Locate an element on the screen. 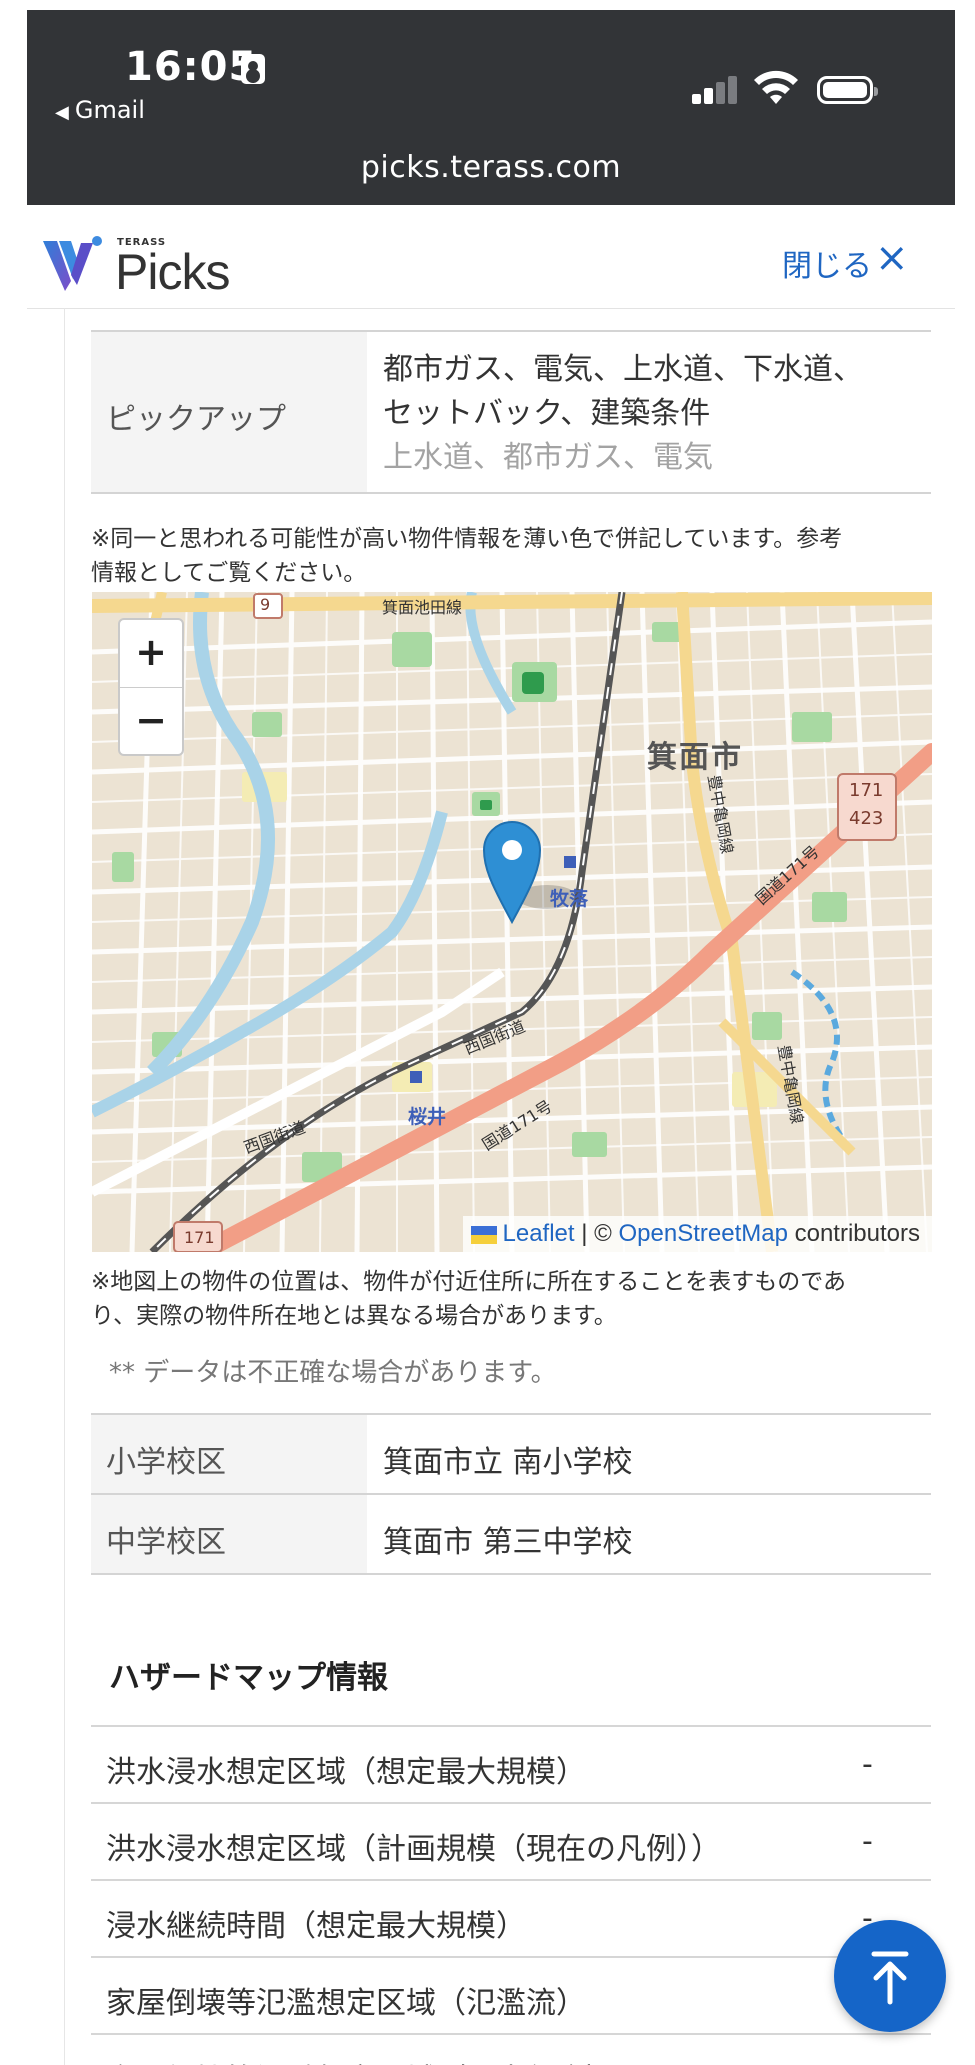  map-label-minoikeda: 箕面池田線 is located at coordinates (422, 607).